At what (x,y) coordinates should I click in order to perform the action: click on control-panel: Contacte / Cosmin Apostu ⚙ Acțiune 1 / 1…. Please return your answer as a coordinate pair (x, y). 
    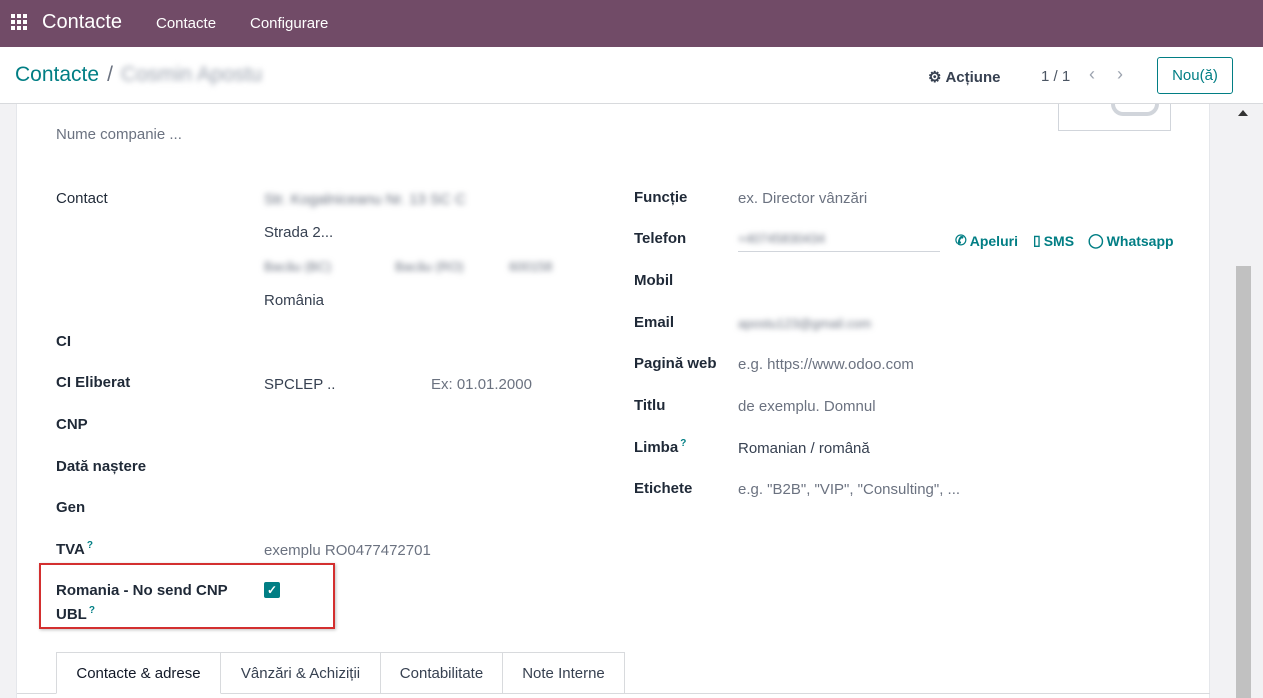
    Looking at the image, I should click on (631, 75).